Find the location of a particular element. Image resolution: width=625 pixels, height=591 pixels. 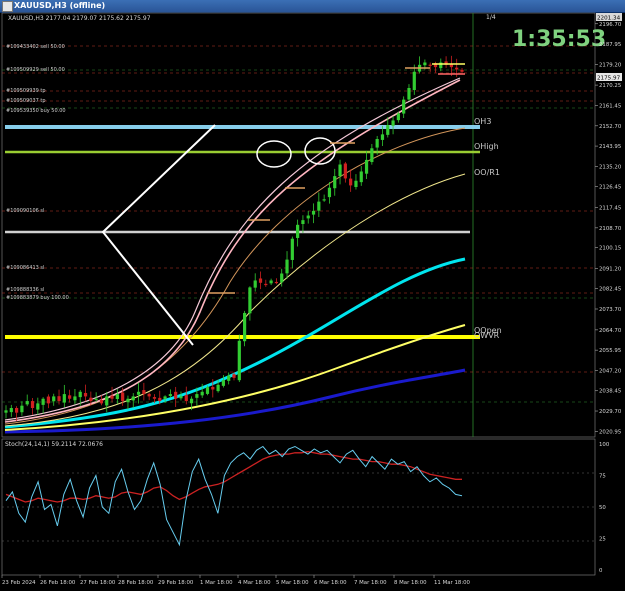

stoch-tick-label: 50 is located at coordinates (602, 508).